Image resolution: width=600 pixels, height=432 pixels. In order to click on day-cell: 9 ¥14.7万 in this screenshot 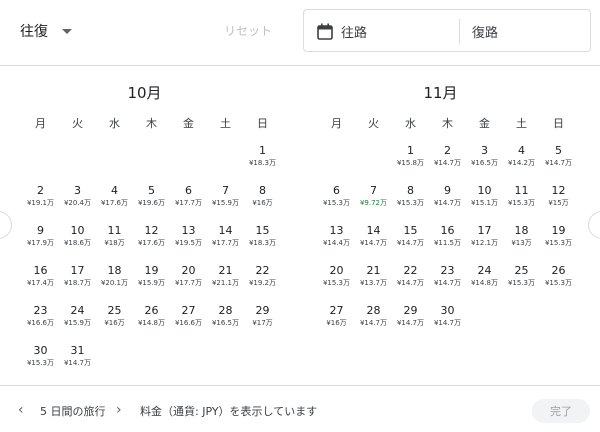, I will do `click(447, 202)`.